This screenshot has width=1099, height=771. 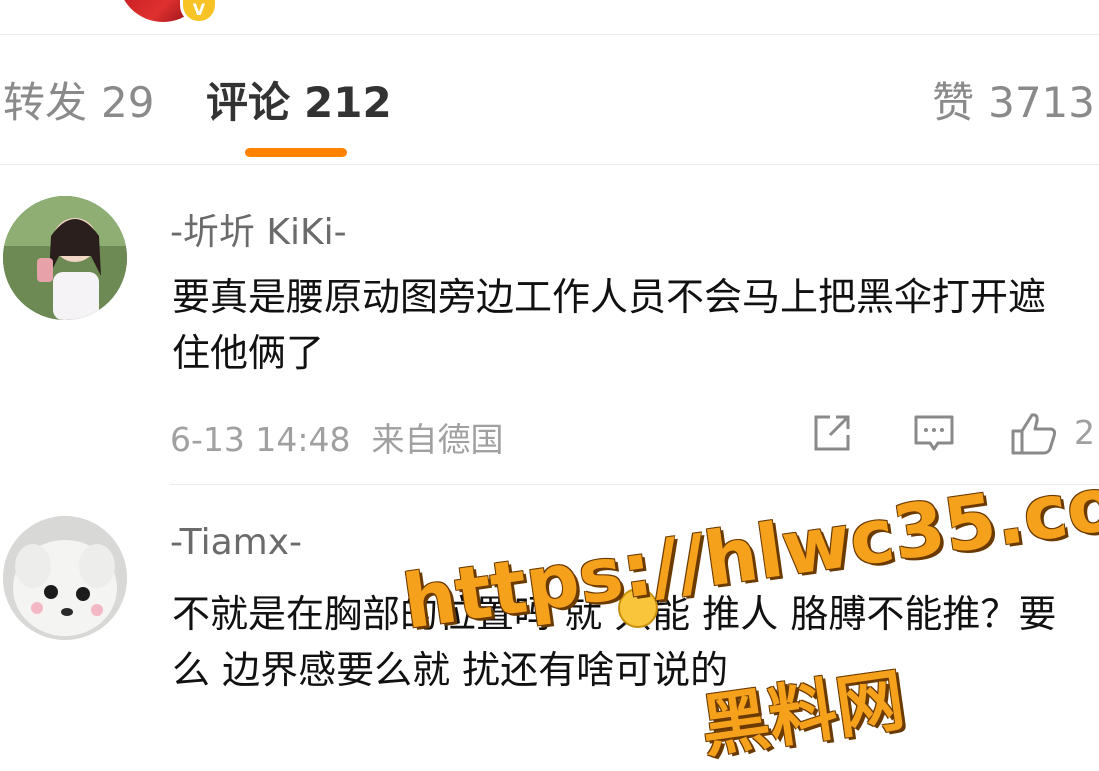 What do you see at coordinates (1041, 102) in the screenshot?
I see `tab-likes-count: 3713` at bounding box center [1041, 102].